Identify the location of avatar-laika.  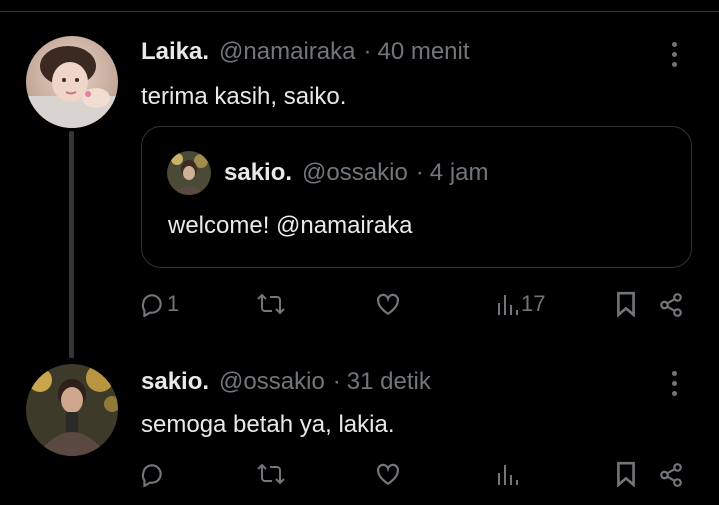
(72, 82).